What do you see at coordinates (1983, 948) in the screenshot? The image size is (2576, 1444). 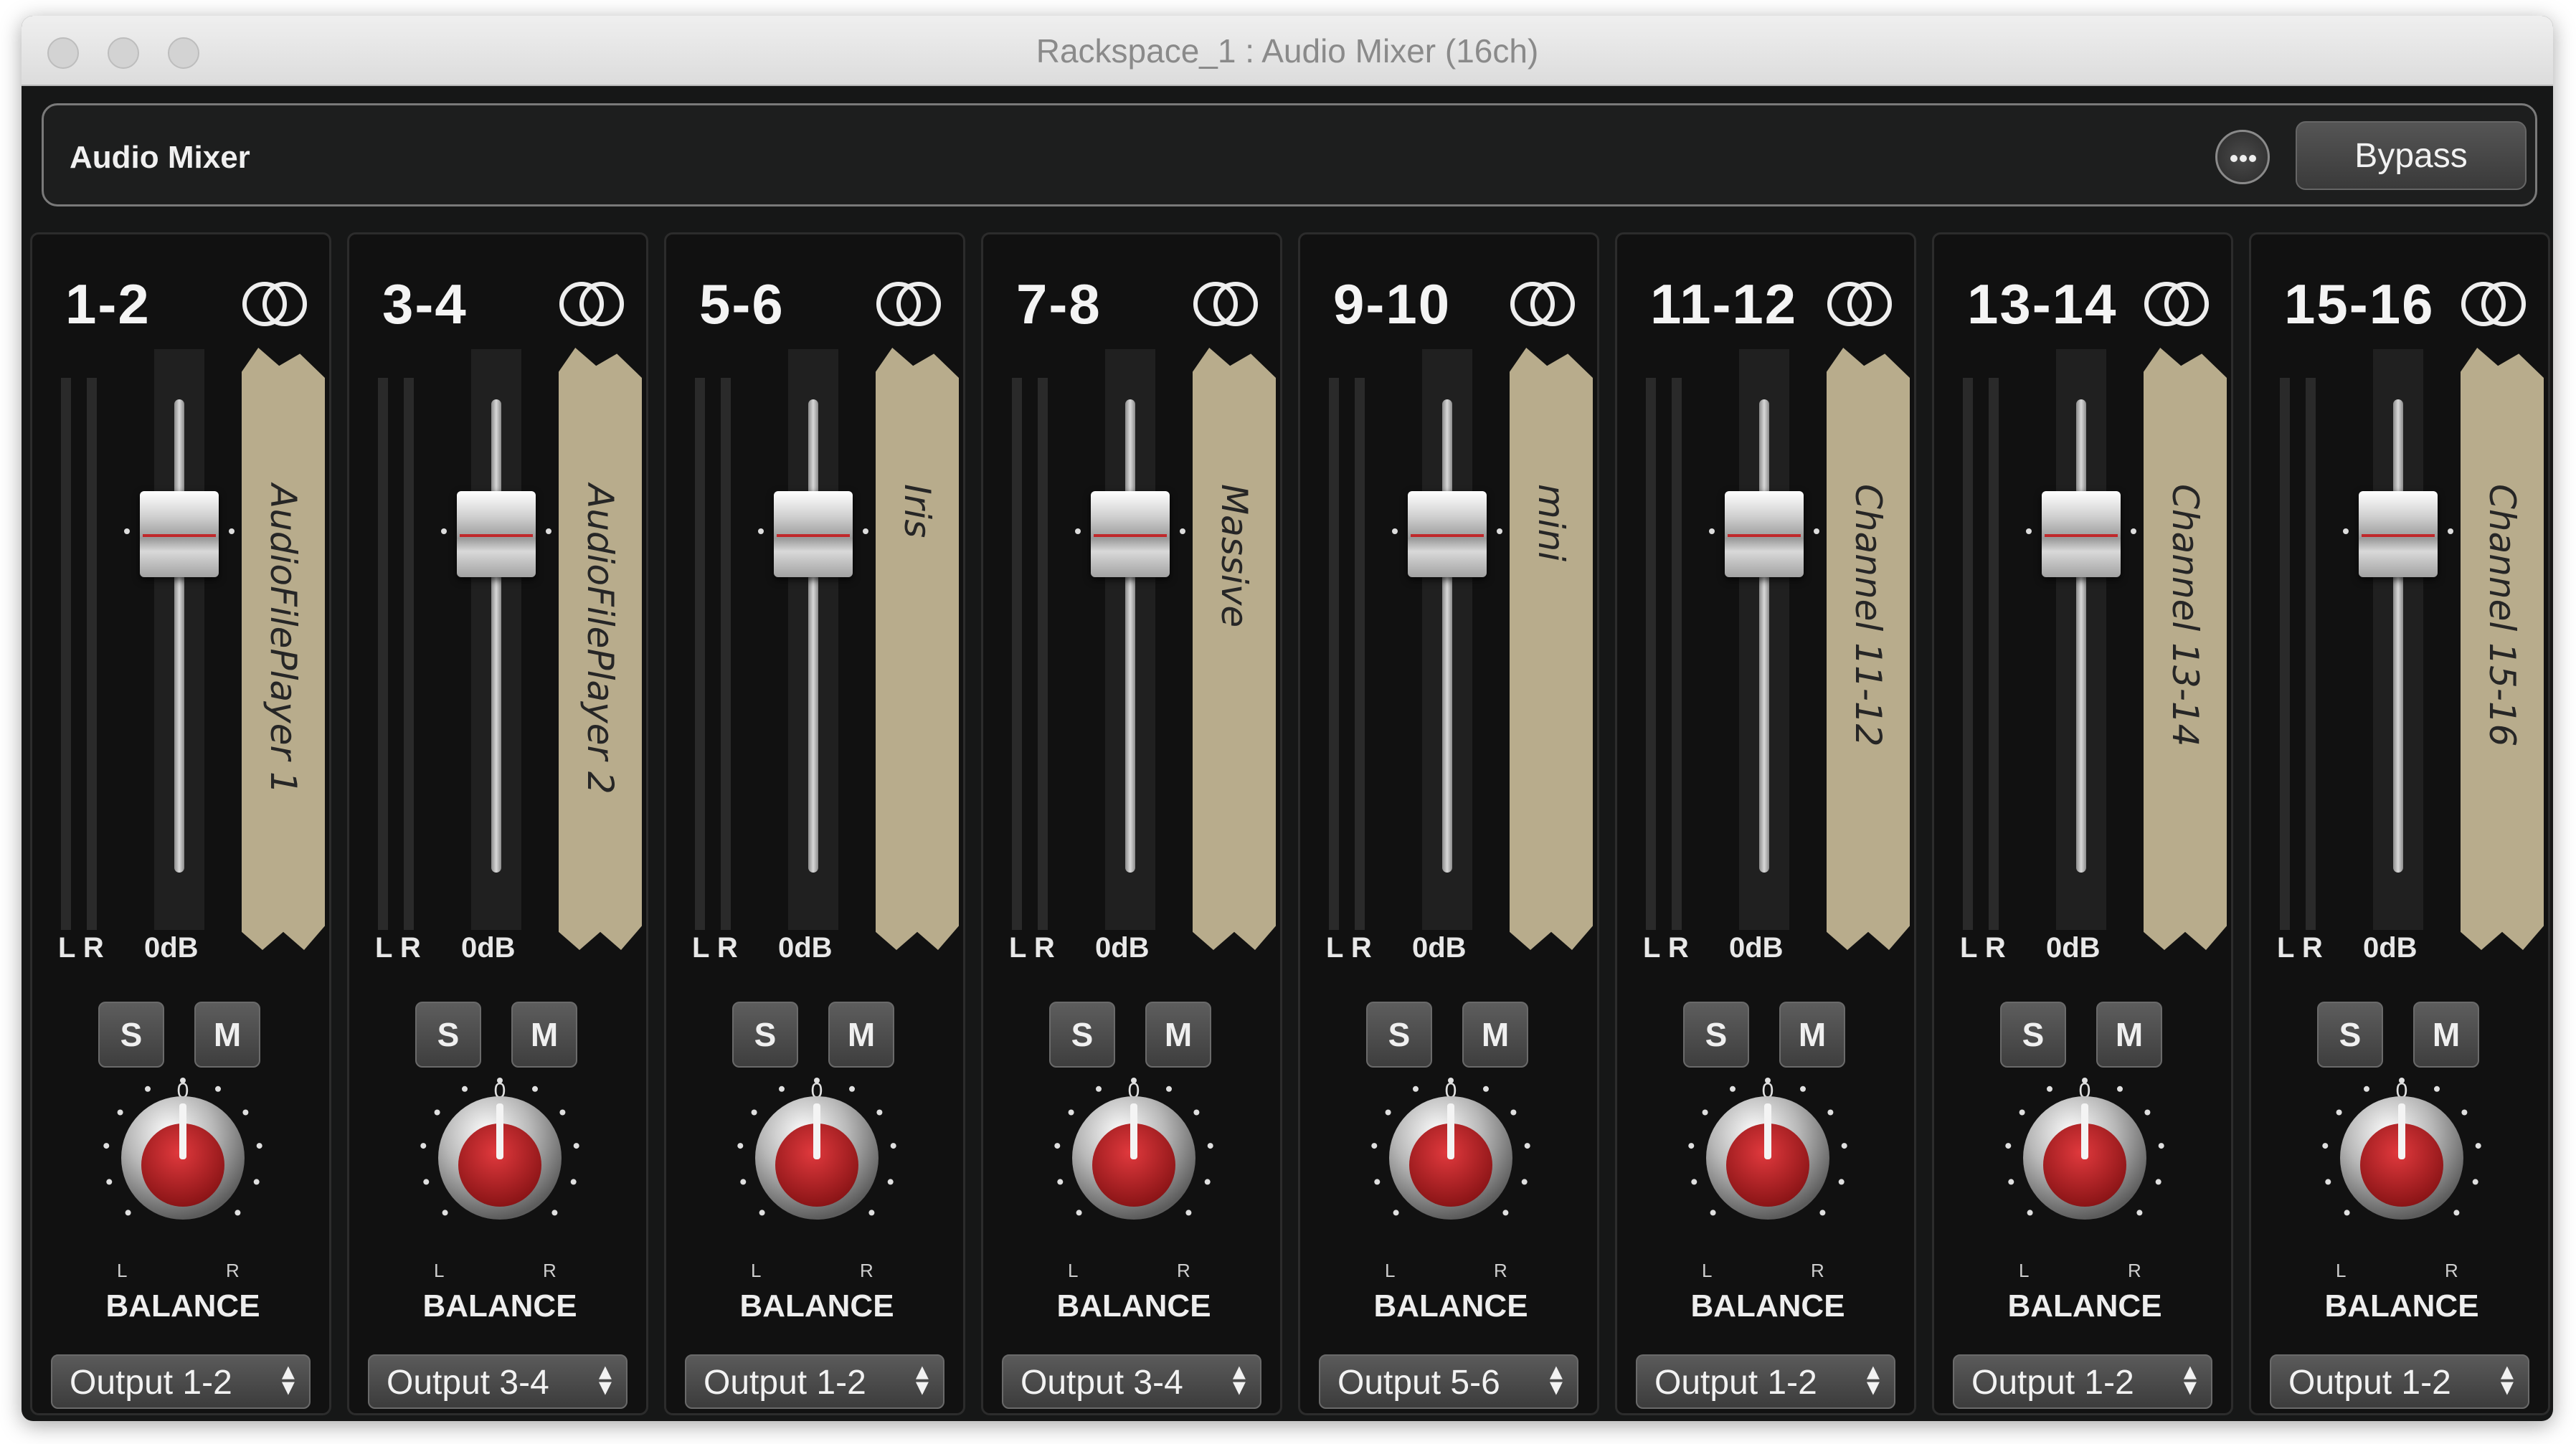 I see `meter-lr-label: L R` at bounding box center [1983, 948].